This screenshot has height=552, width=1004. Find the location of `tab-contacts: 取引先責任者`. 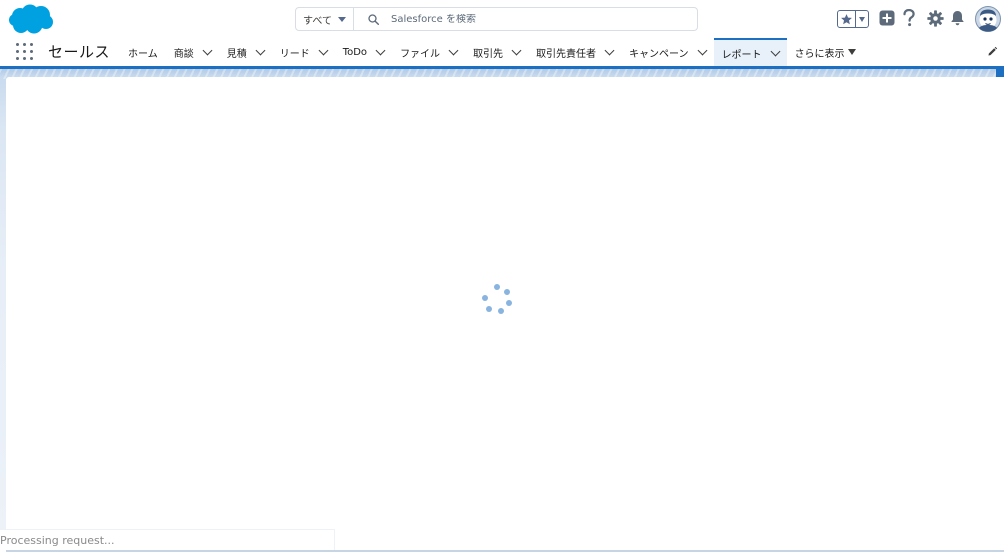

tab-contacts: 取引先責任者 is located at coordinates (574, 52).